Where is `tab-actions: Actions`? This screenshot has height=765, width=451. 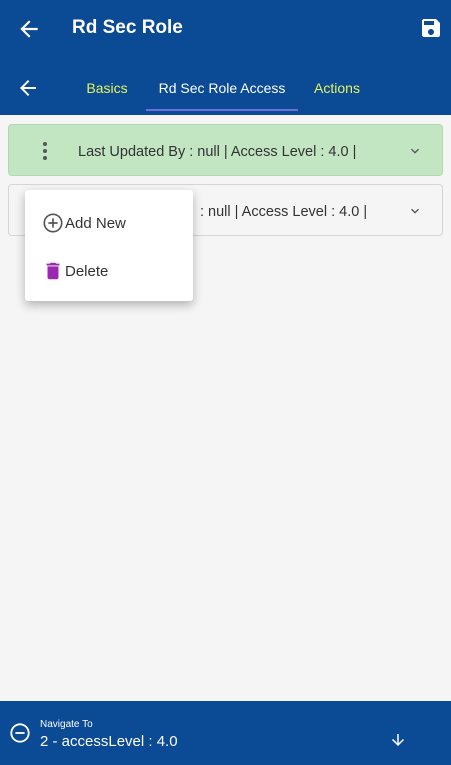 tab-actions: Actions is located at coordinates (337, 86).